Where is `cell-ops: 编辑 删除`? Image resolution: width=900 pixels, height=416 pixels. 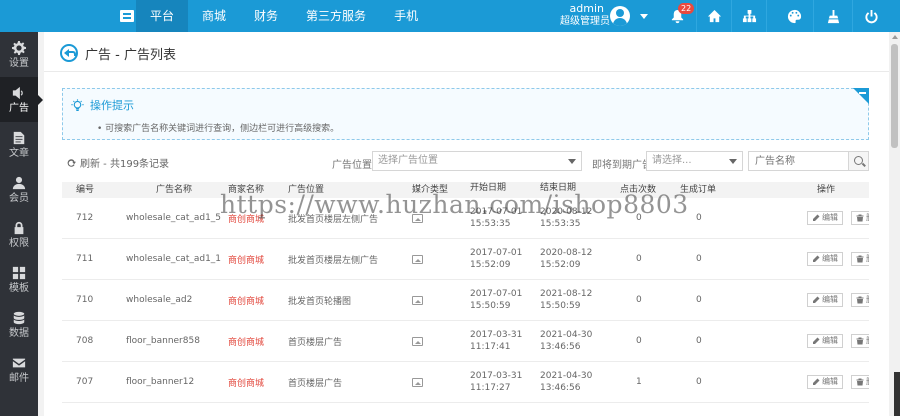
cell-ops: 编辑 删除 is located at coordinates (821, 259).